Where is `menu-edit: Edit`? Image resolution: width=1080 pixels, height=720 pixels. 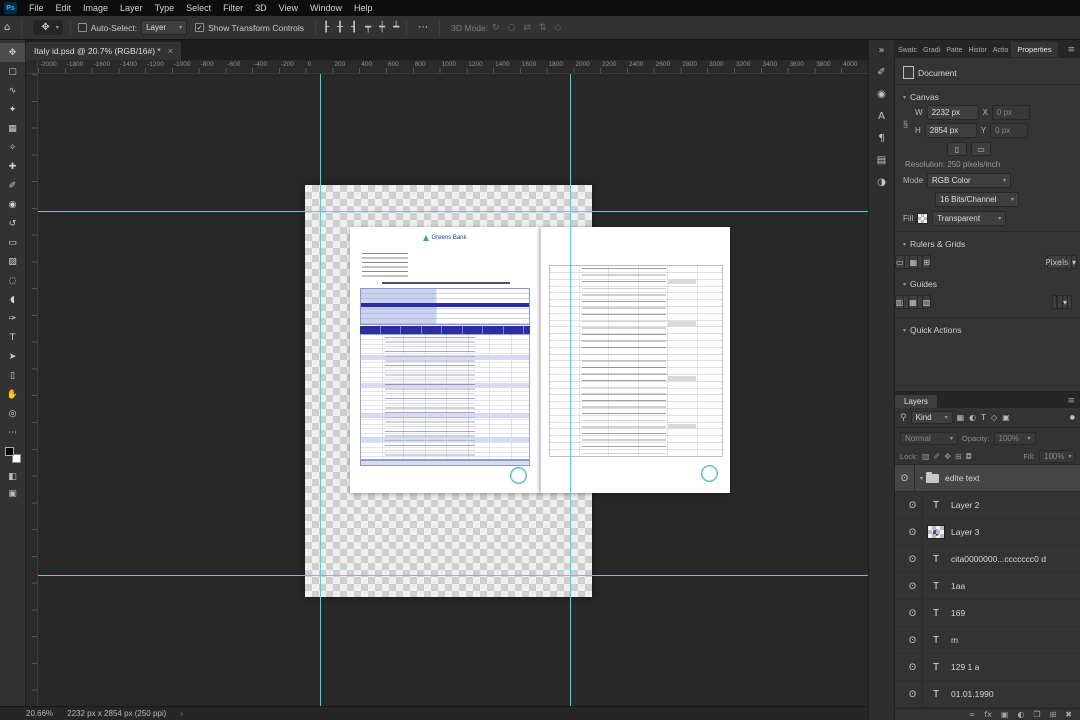 menu-edit: Edit is located at coordinates (64, 8).